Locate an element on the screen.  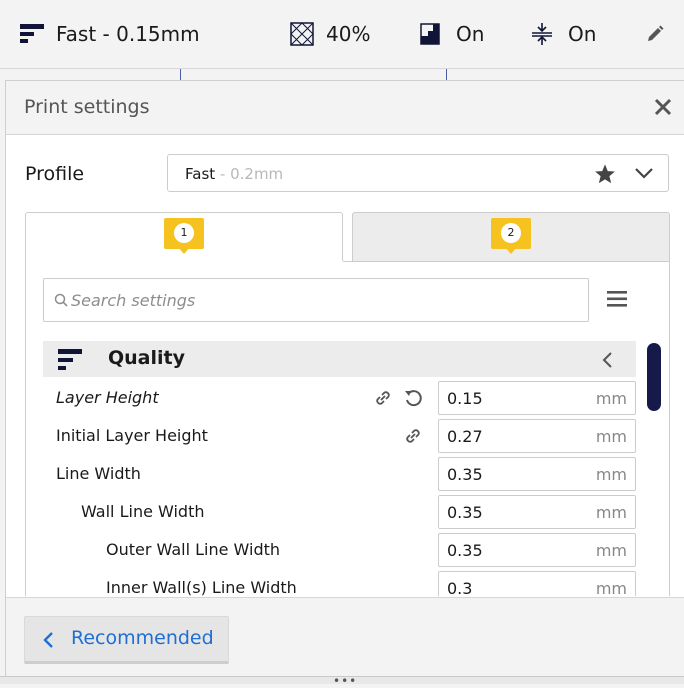
quality-icon is located at coordinates (70, 359).